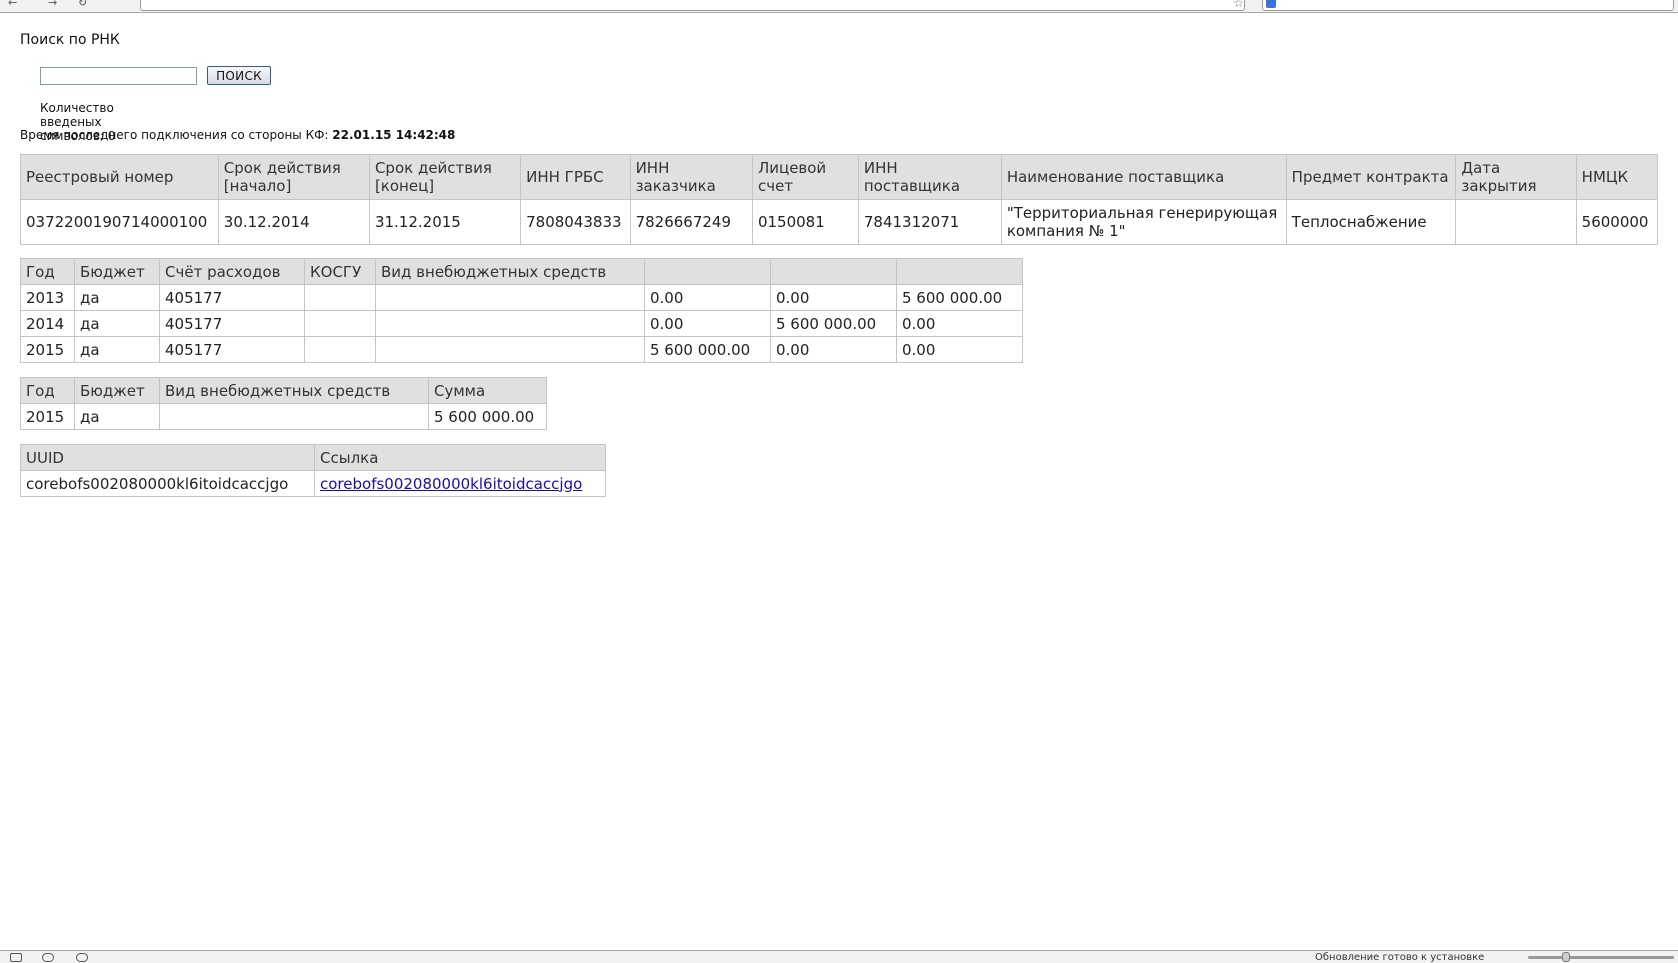 This screenshot has width=1678, height=963. Describe the element at coordinates (1271, 4) in the screenshot. I see `search-engine-icon` at that location.